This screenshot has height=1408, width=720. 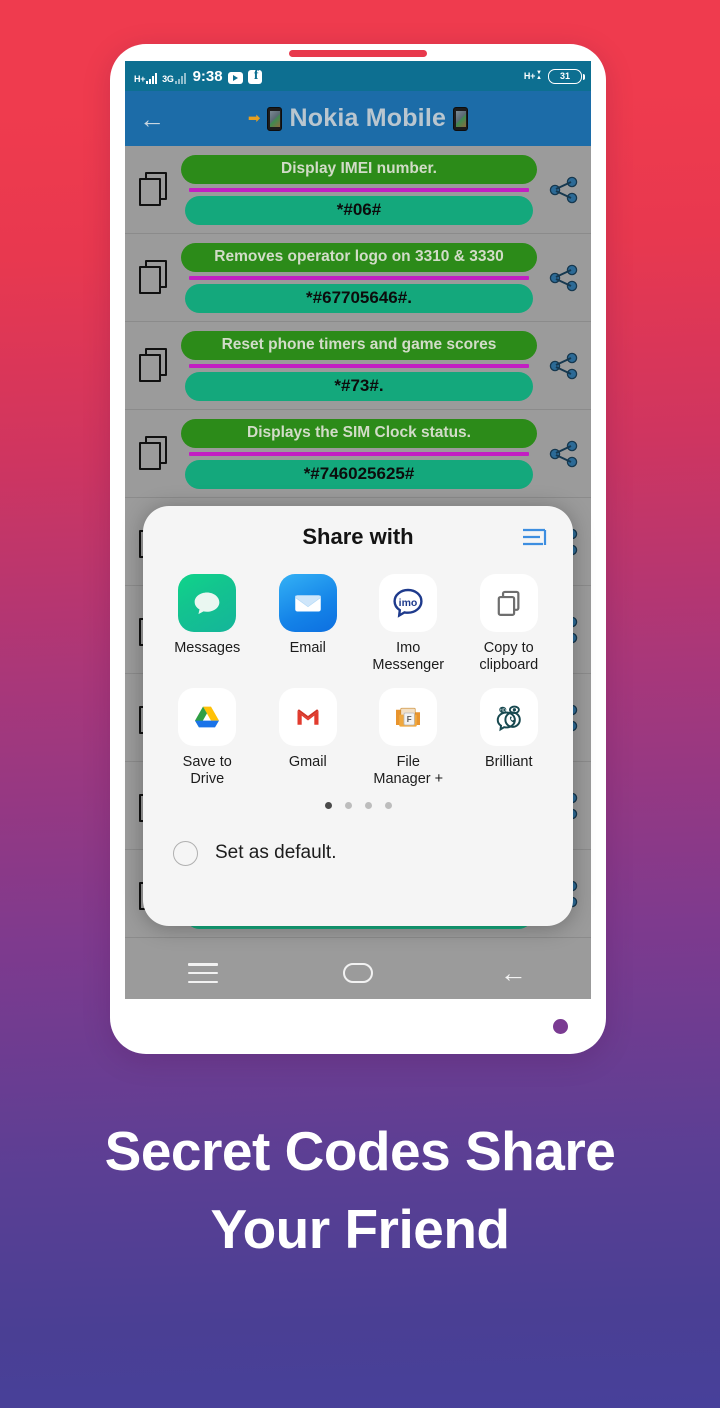 I want to click on promo-caption: Secret Codes Share Your Friend, so click(x=360, y=1190).